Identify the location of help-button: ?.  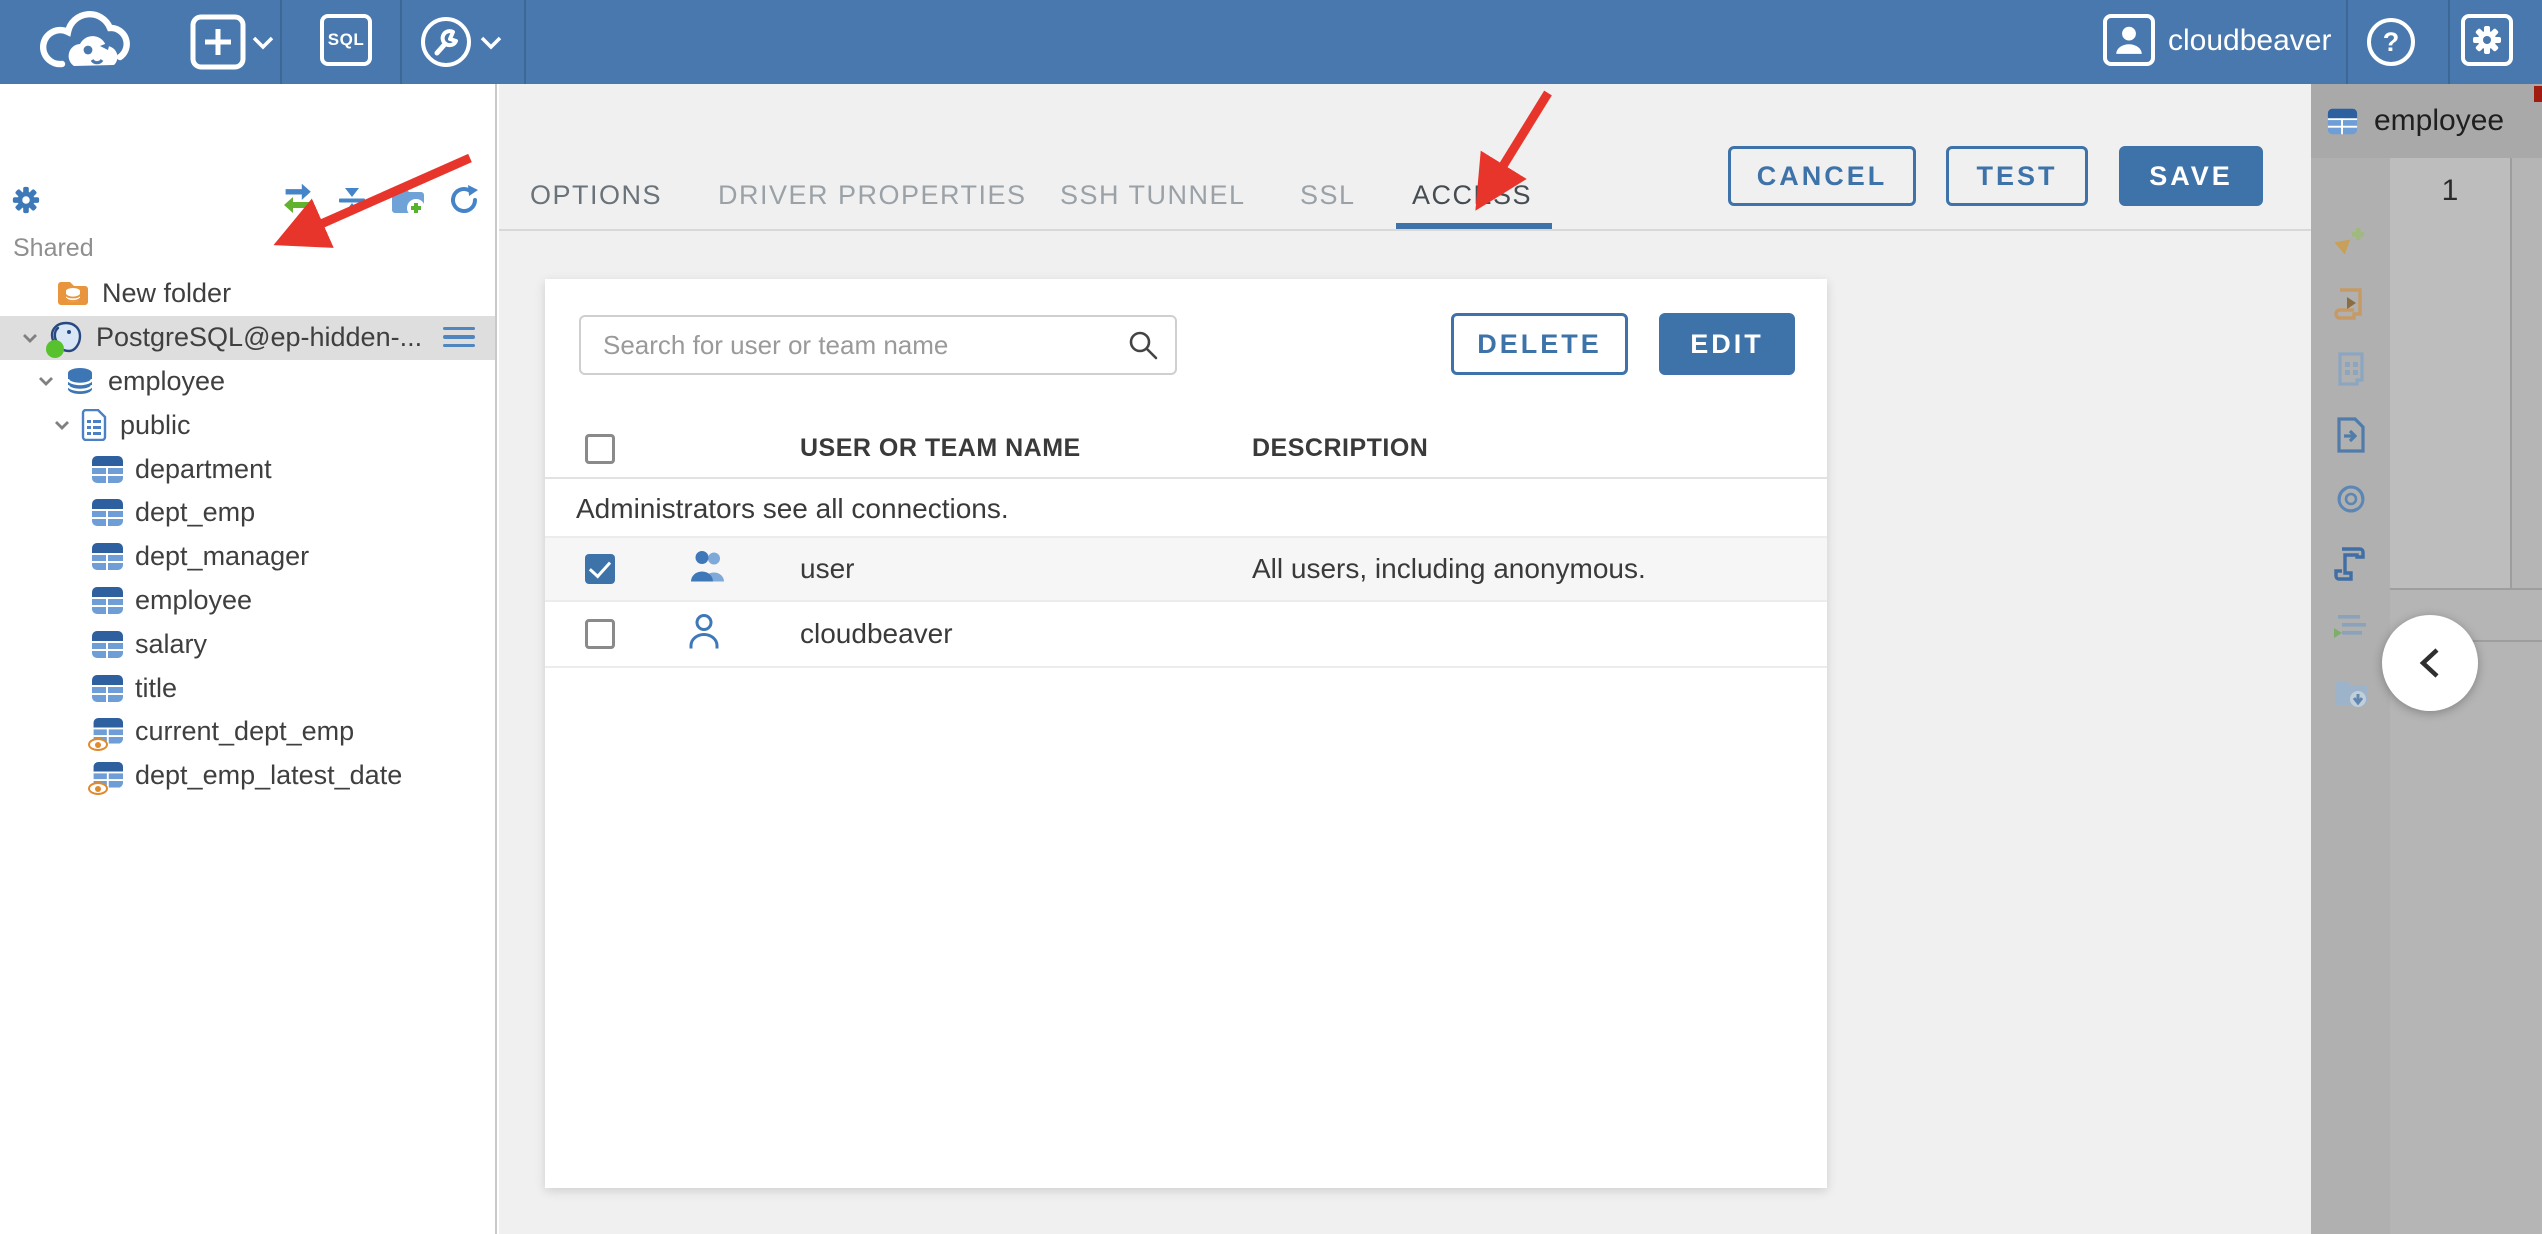
(2391, 42).